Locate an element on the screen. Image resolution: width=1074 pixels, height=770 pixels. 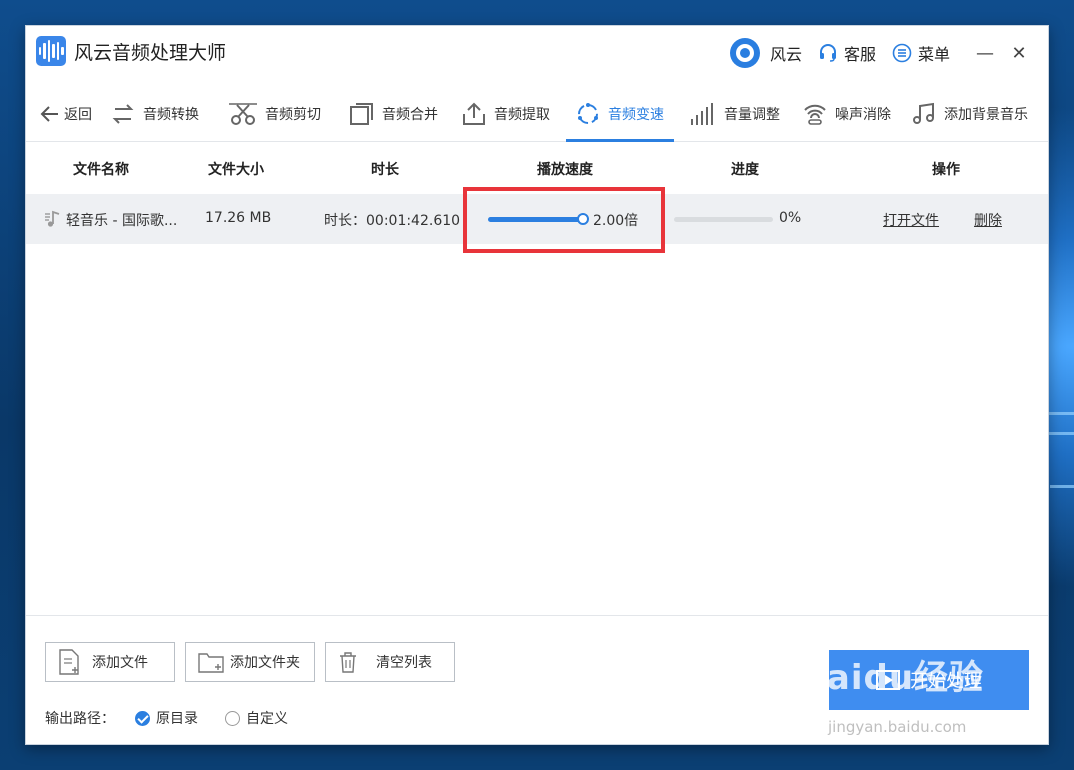
light-beam is located at coordinates (1062, 486).